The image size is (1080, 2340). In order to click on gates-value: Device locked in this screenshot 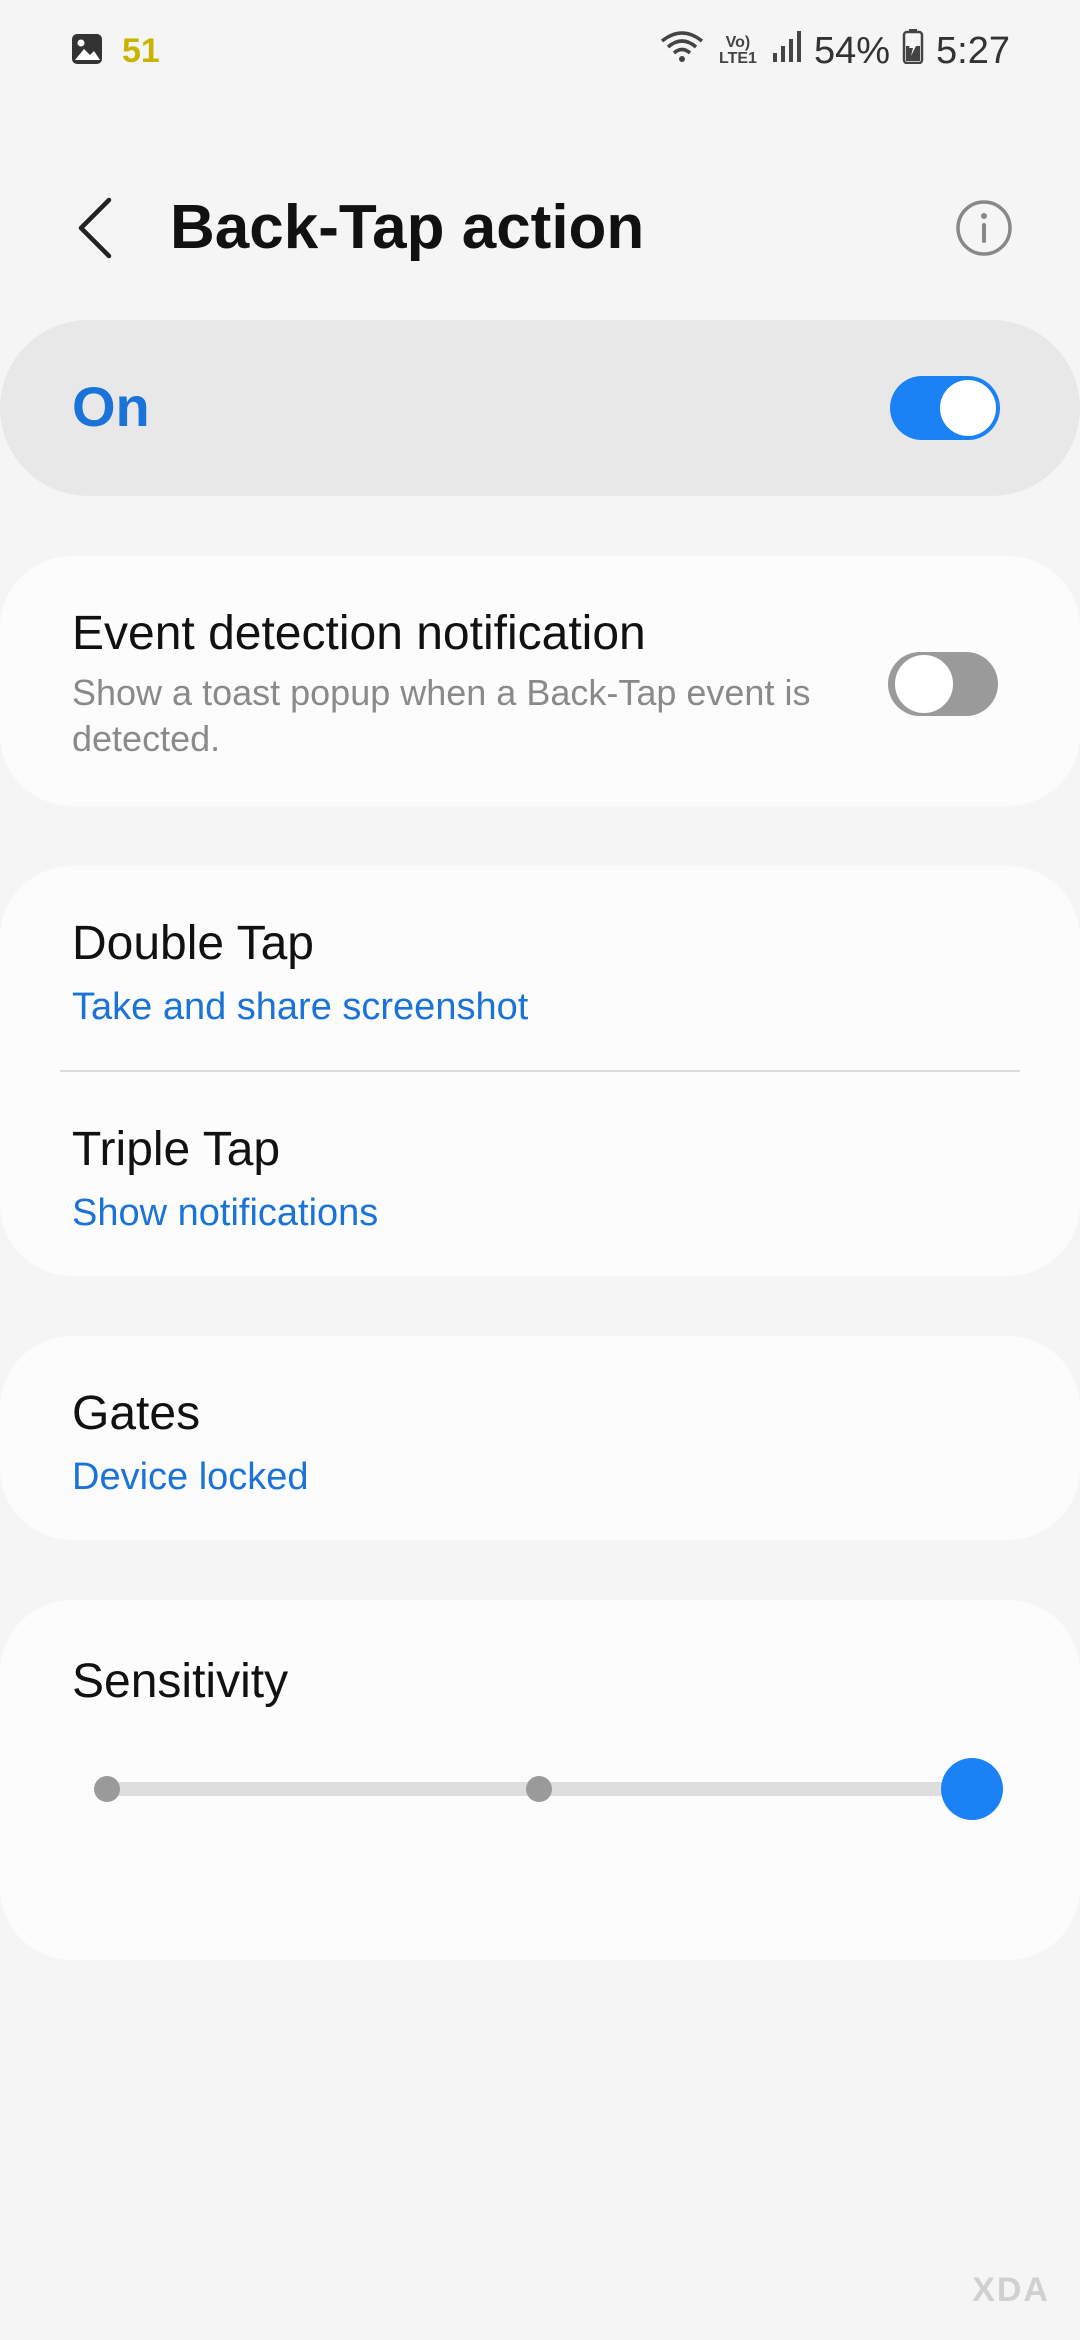, I will do `click(190, 1477)`.